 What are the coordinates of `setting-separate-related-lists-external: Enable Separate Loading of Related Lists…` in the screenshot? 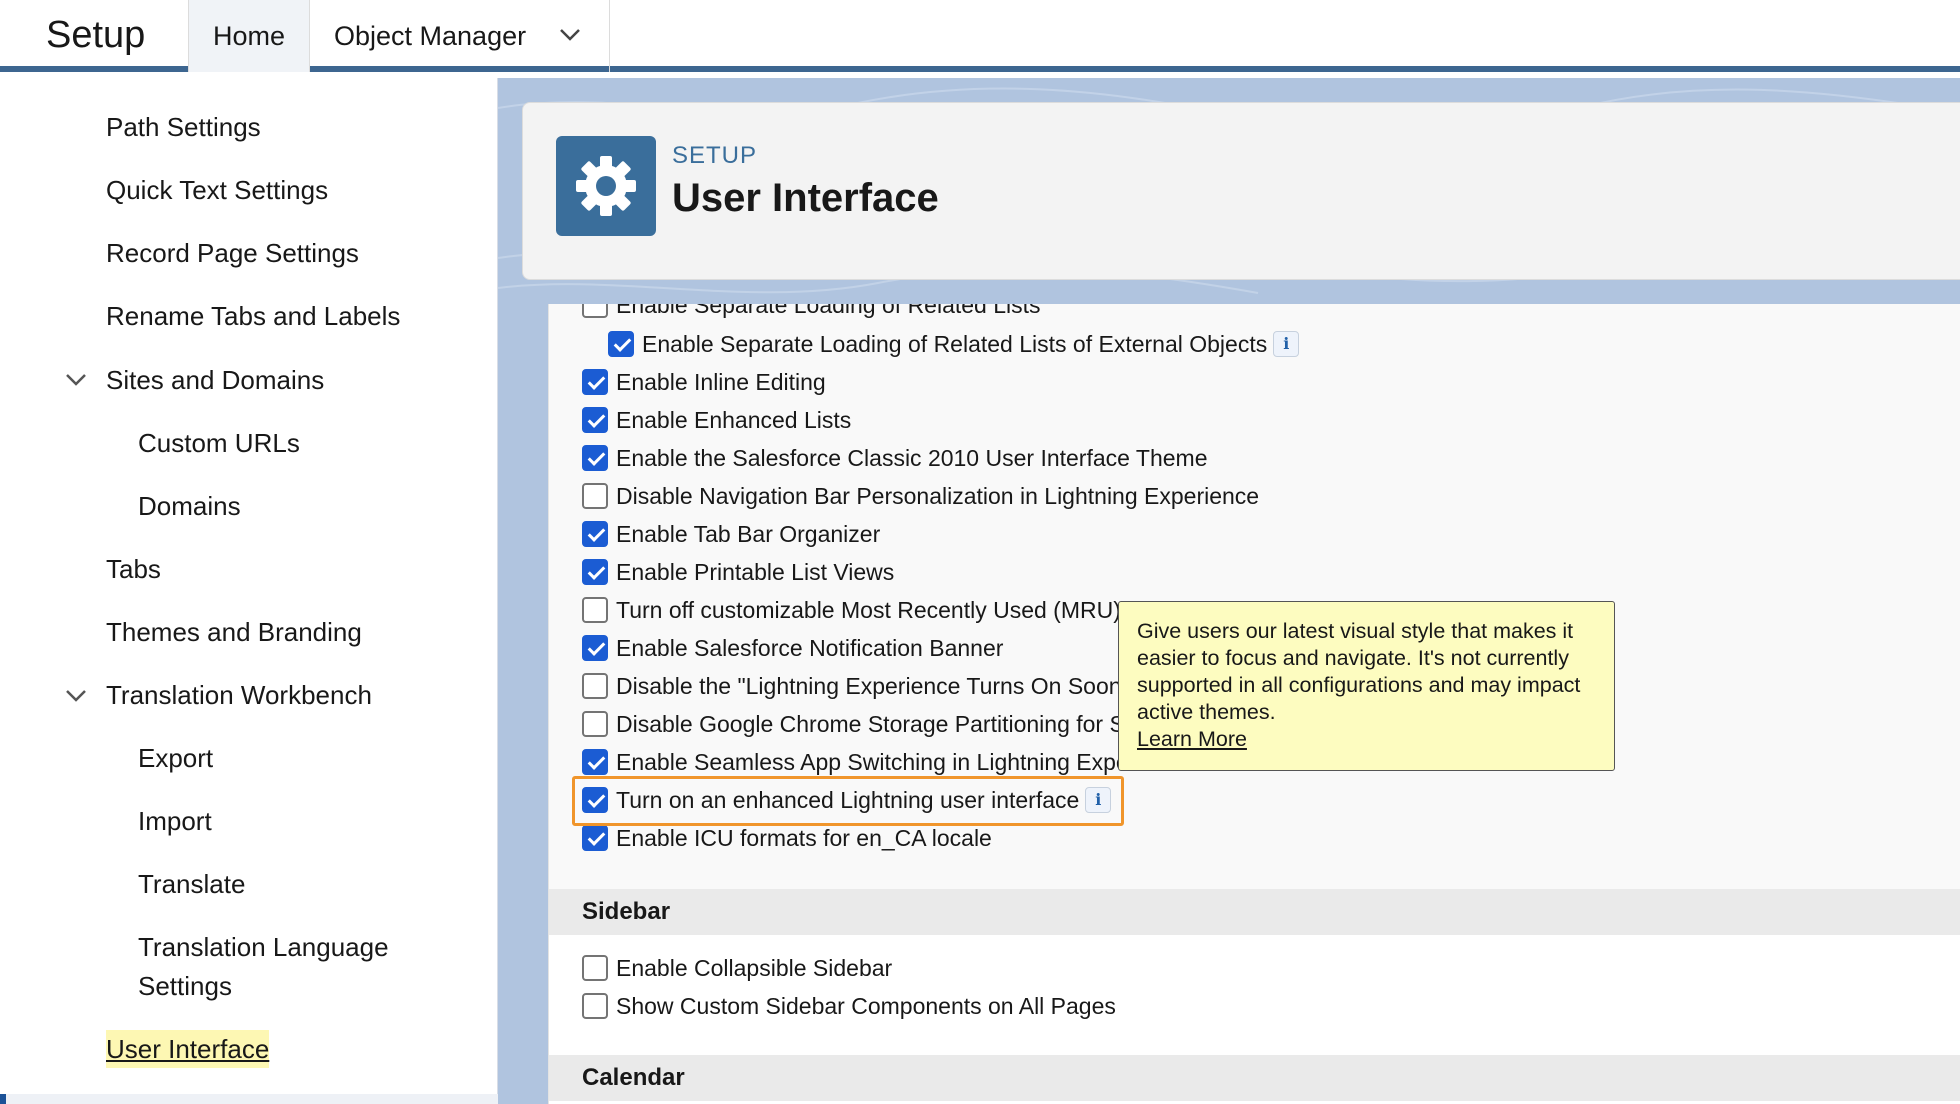 It's located at (954, 344).